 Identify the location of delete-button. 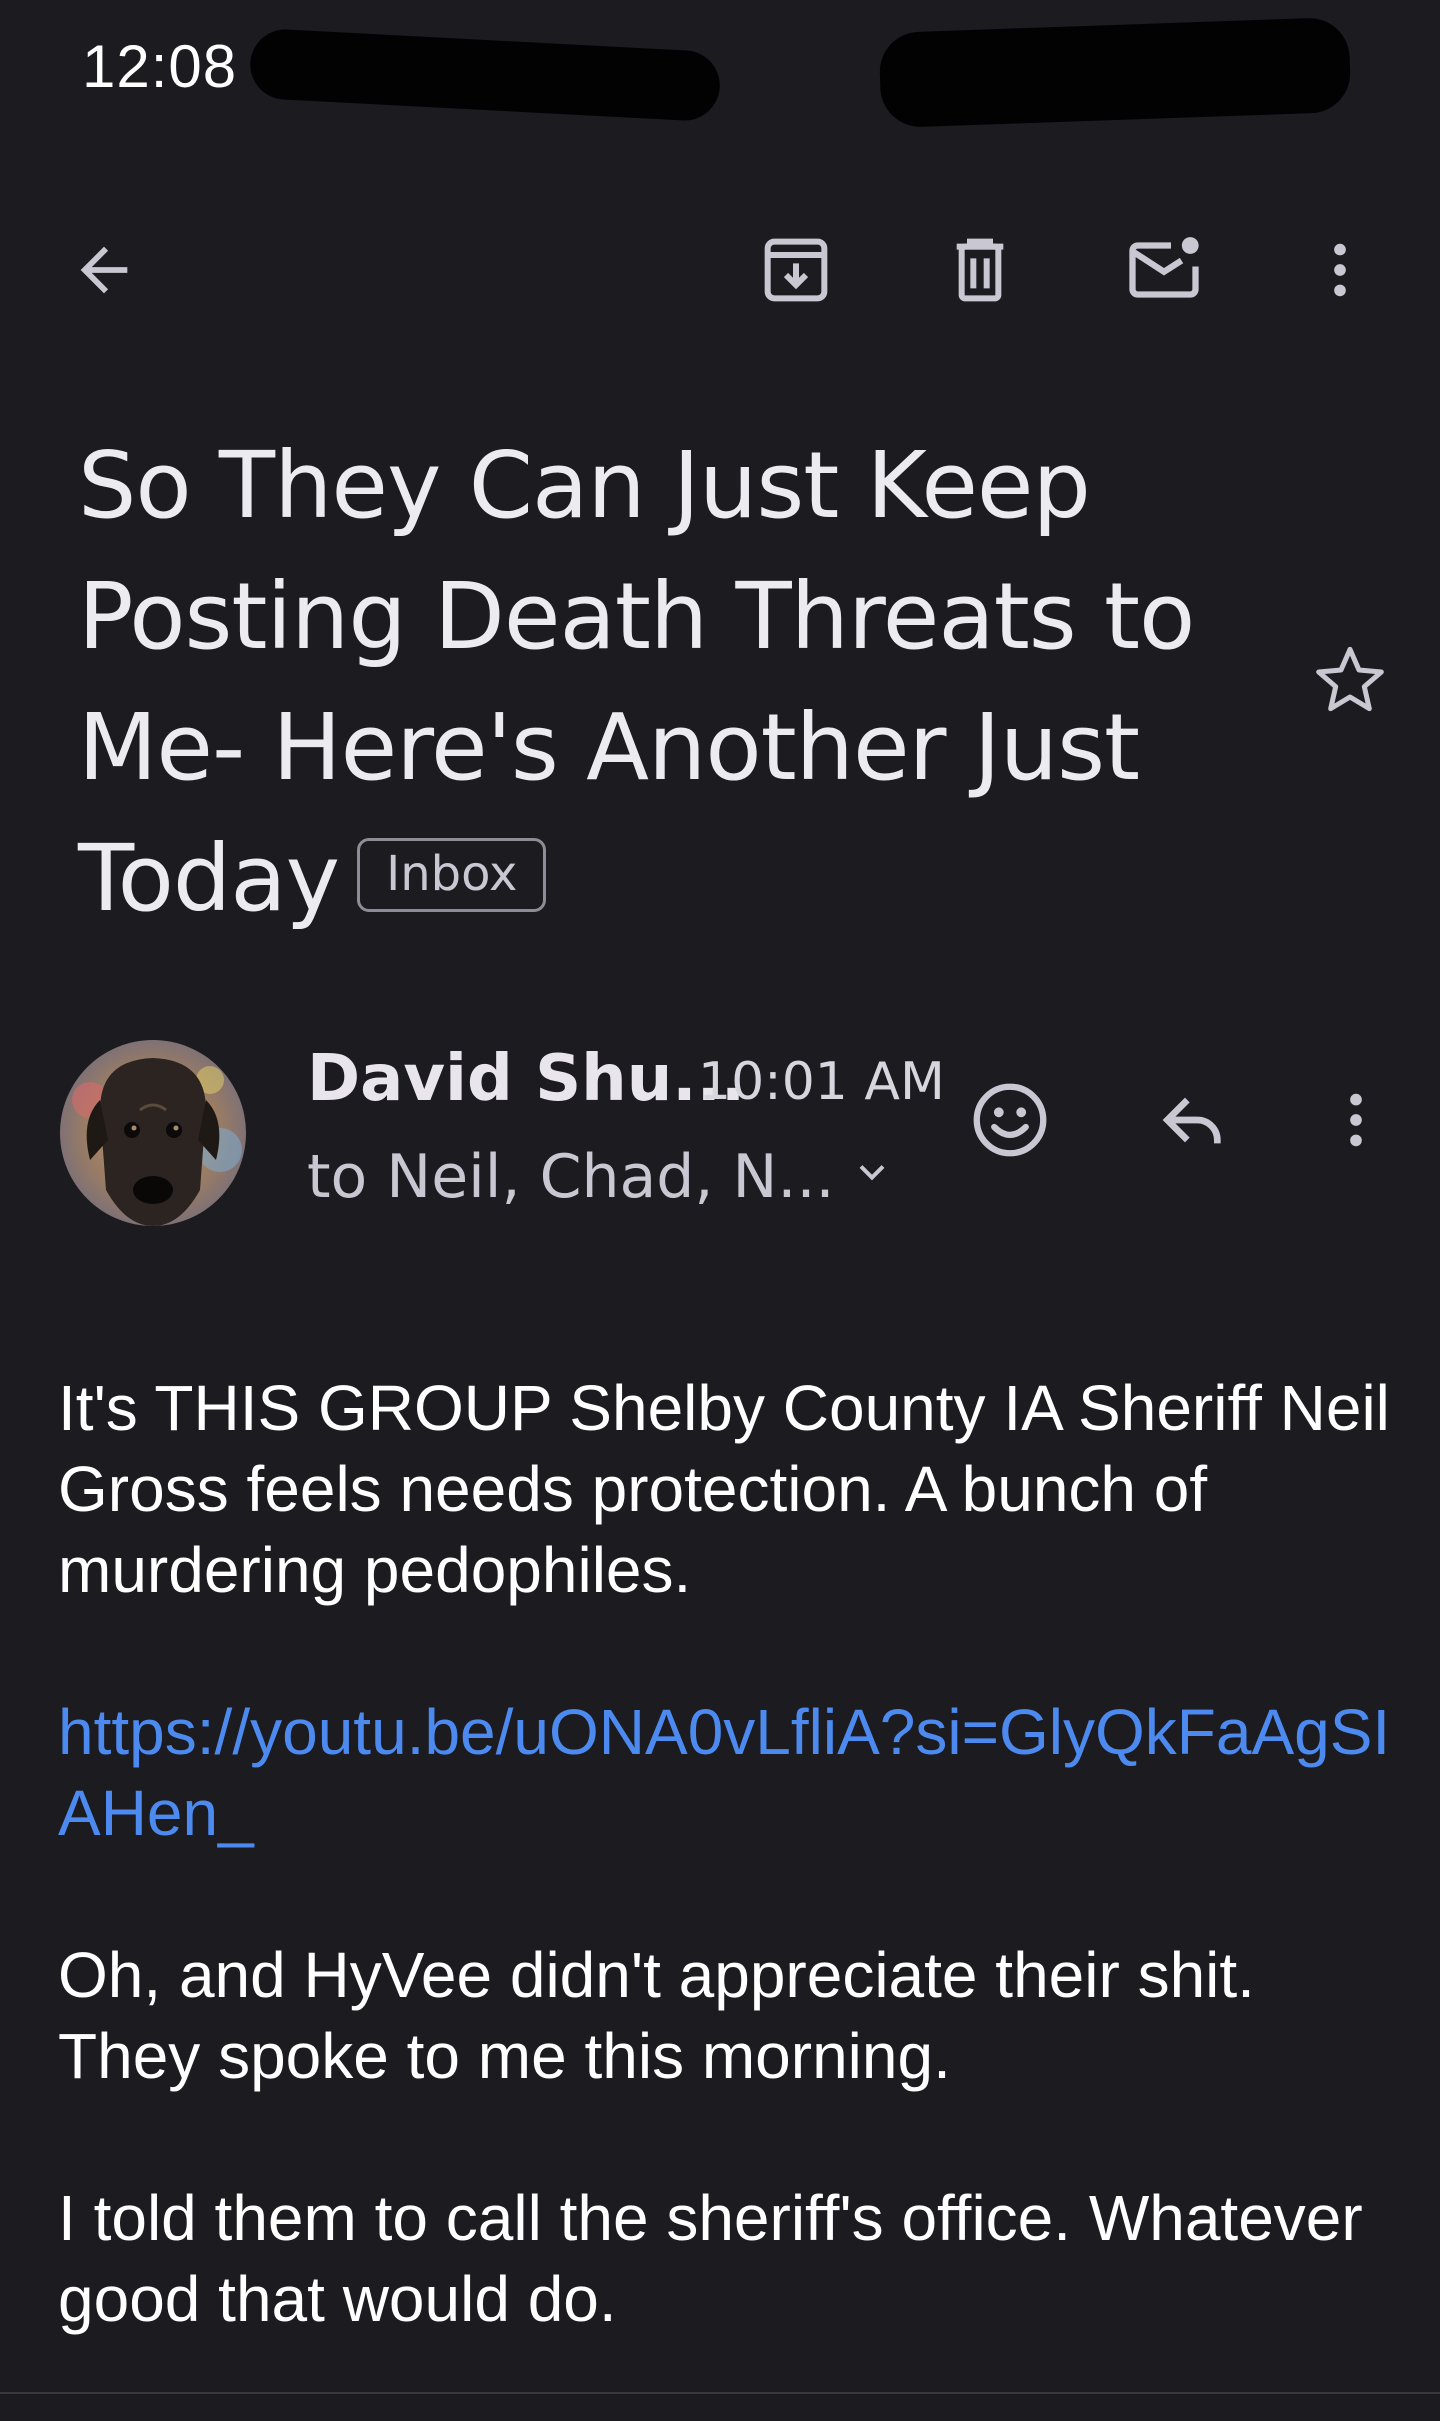
(980, 270).